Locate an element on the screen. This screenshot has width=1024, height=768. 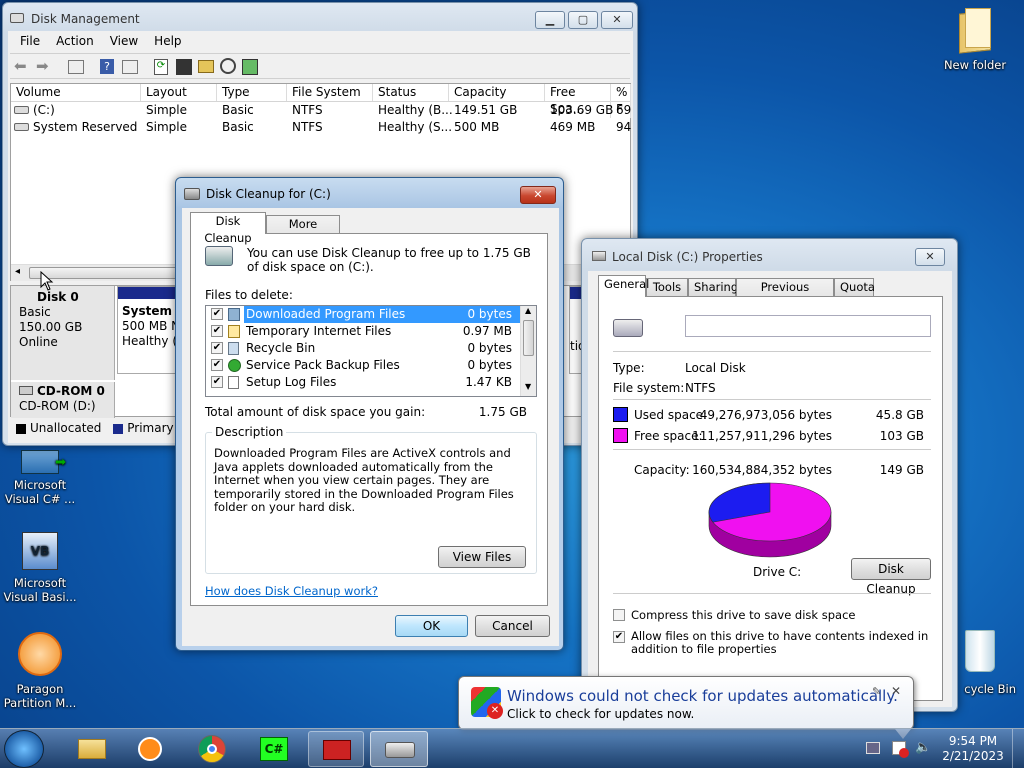
taskbar-media-player is located at coordinates (150, 749).